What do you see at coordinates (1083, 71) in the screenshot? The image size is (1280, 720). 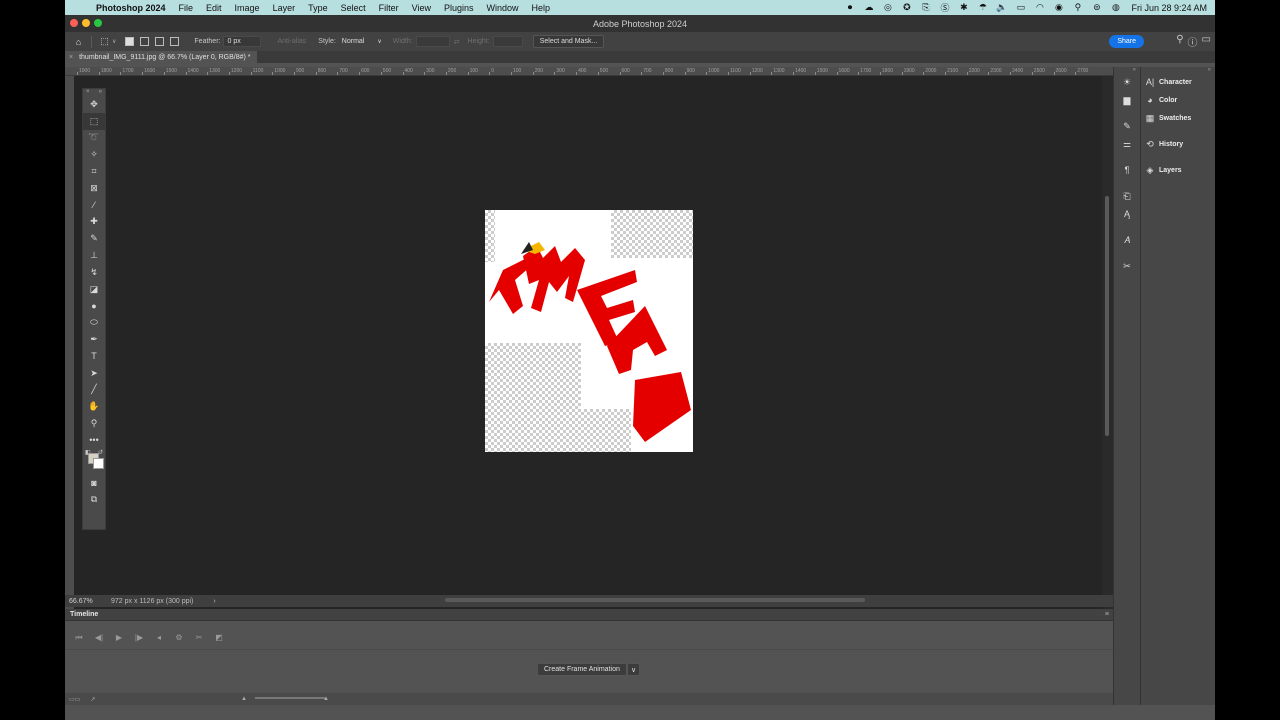 I see `ruler-label: 2700` at bounding box center [1083, 71].